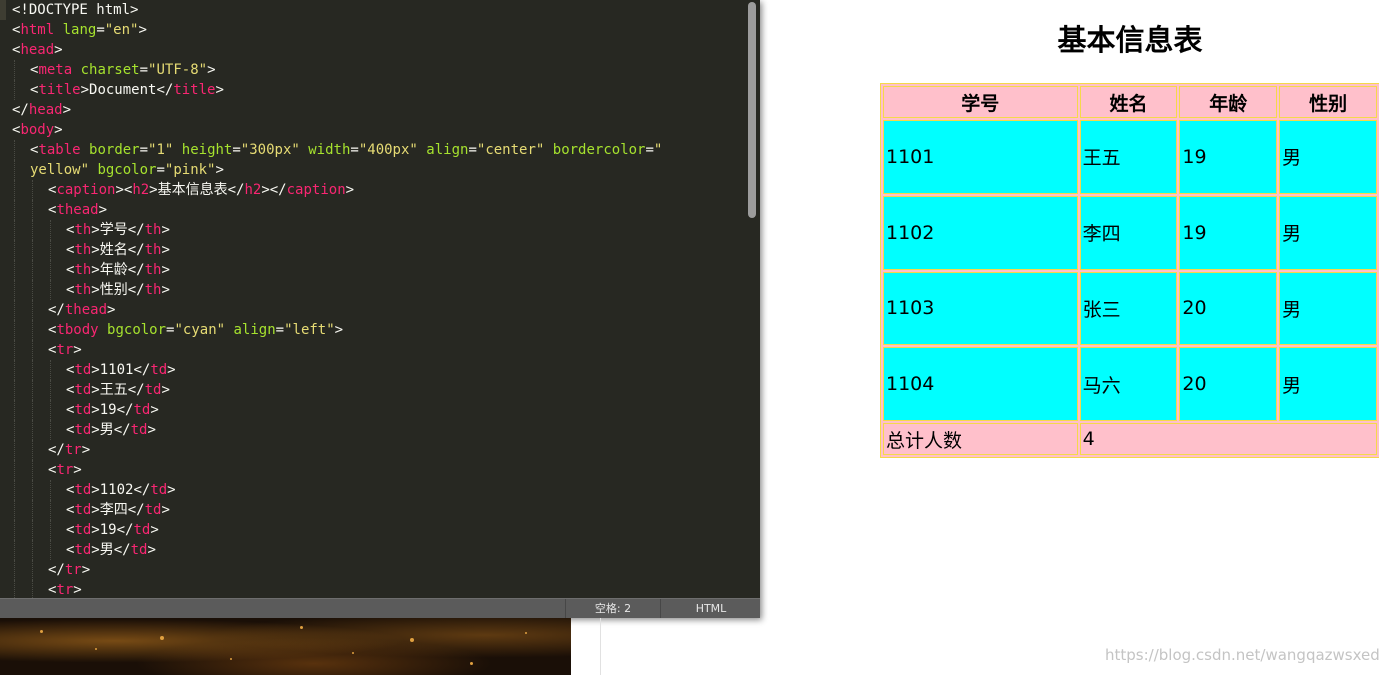  Describe the element at coordinates (195, 330) in the screenshot. I see `code-line: <tbody bgcolor="cyan" align="left">` at that location.